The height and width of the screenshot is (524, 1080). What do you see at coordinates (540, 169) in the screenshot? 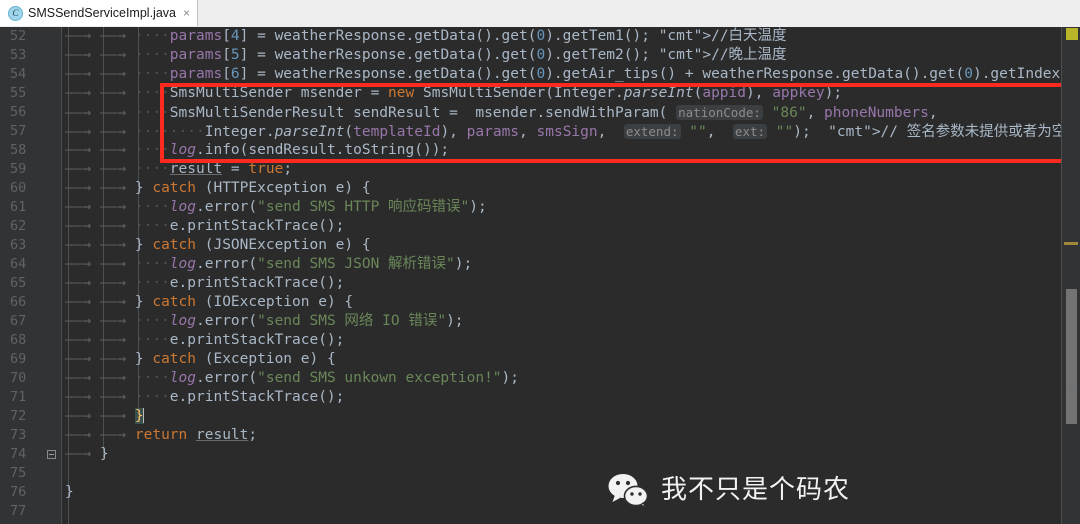
I see `code-line: 59 ——→ ——→ ····result = true;` at bounding box center [540, 169].